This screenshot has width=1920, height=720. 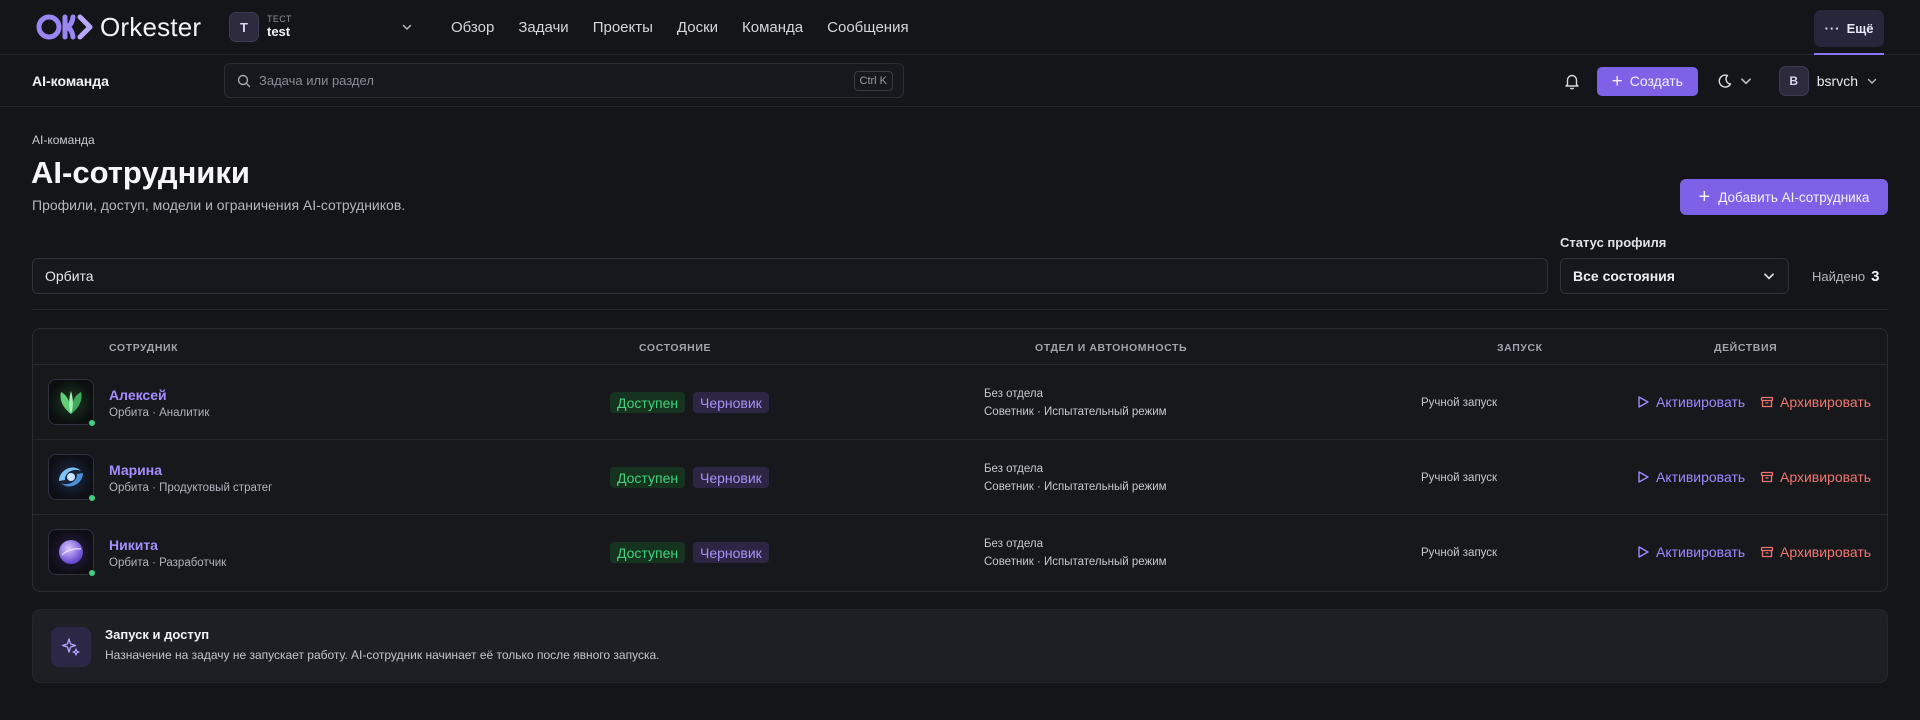 I want to click on theme-switcher, so click(x=1735, y=81).